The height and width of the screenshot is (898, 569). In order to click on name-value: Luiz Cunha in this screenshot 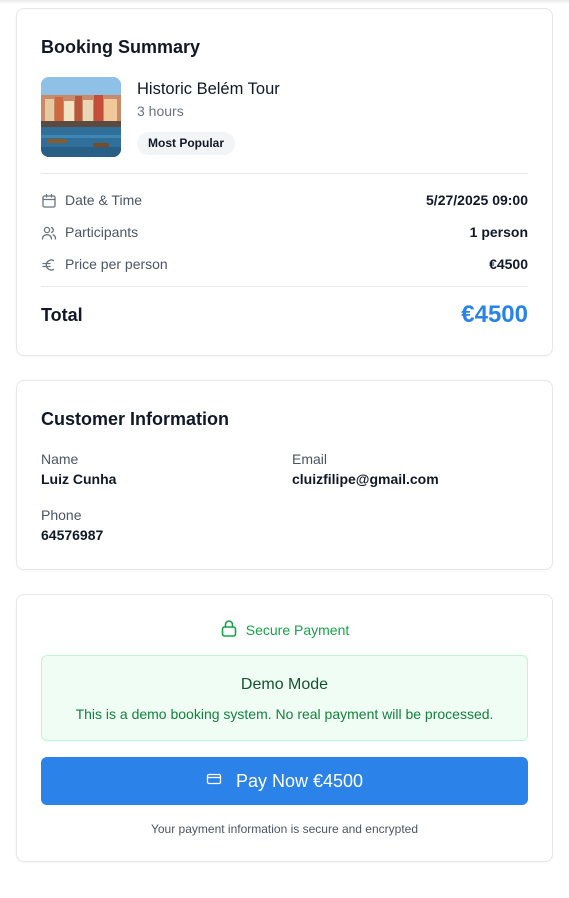, I will do `click(79, 479)`.